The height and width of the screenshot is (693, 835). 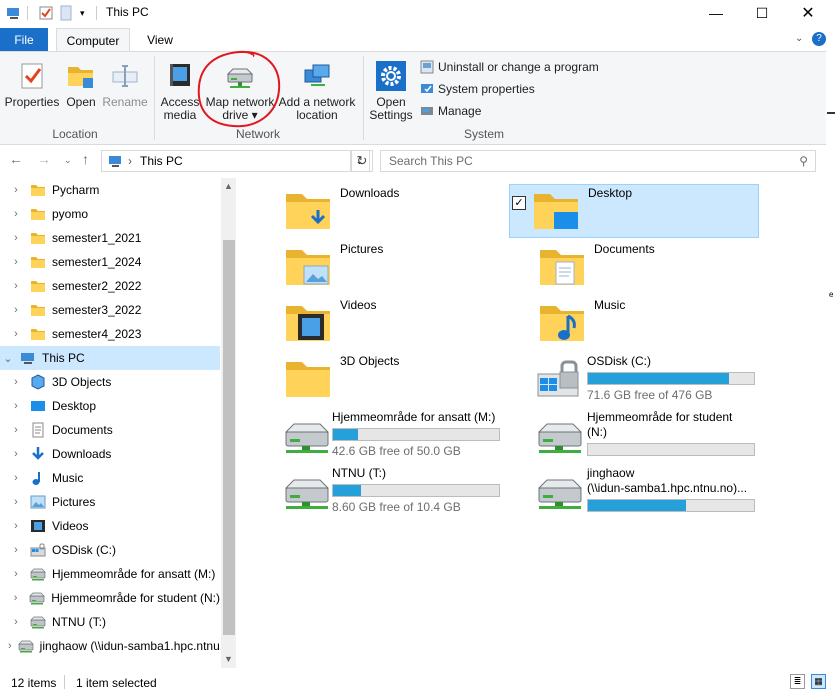 What do you see at coordinates (24, 40) in the screenshot?
I see `tab-file: File` at bounding box center [24, 40].